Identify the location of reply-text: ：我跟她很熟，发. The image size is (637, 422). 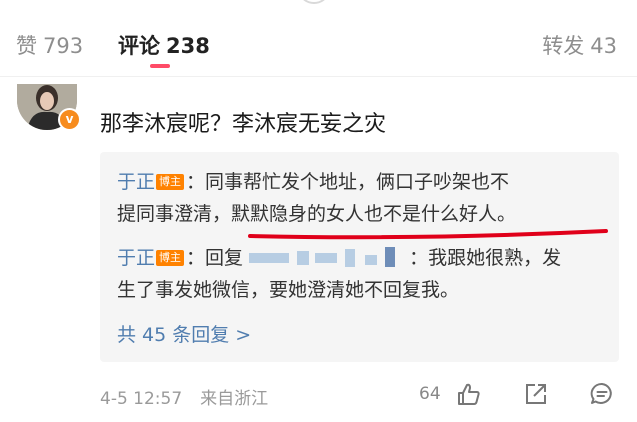
(485, 258).